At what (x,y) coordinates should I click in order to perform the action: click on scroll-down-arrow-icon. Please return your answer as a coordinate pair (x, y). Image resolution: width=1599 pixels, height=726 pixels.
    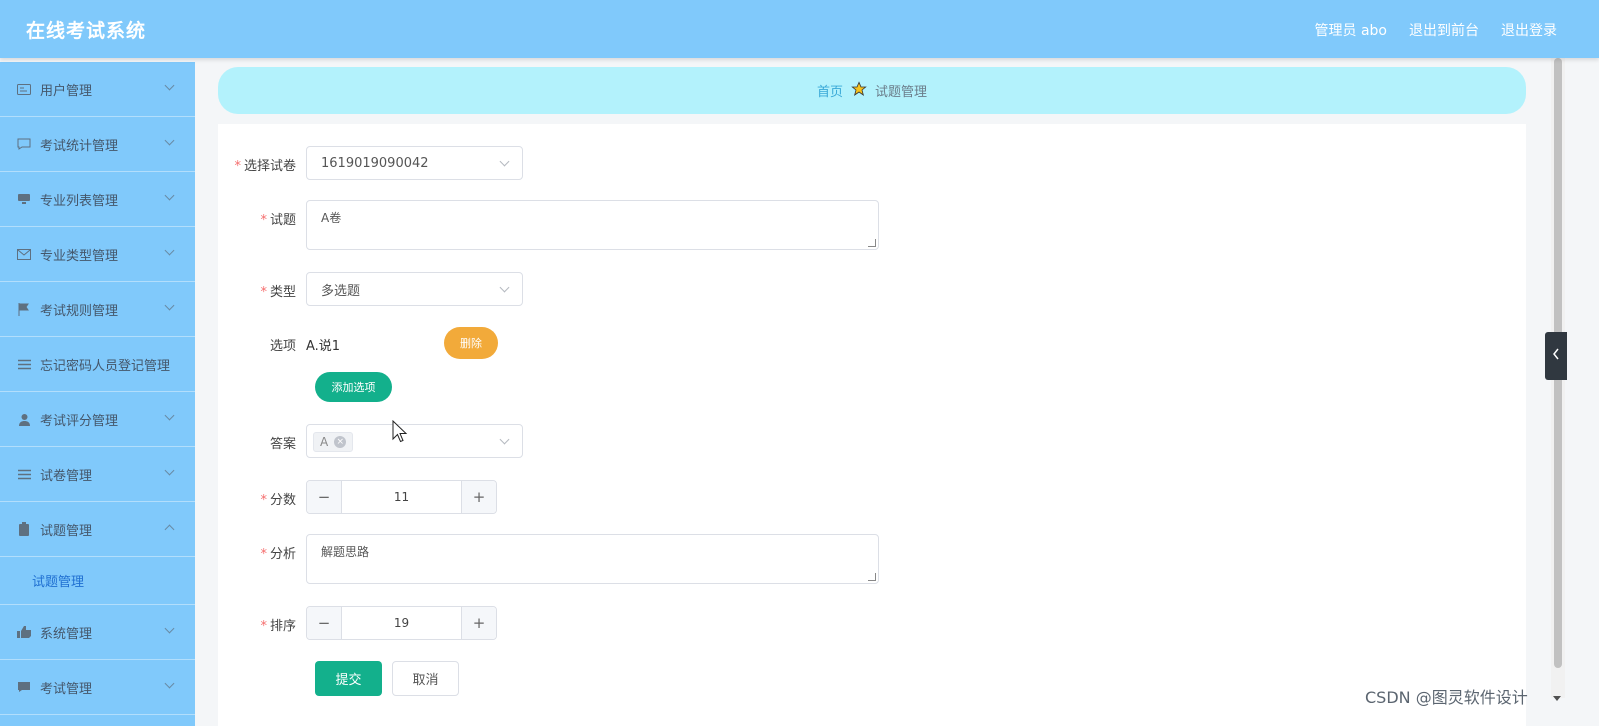
    Looking at the image, I should click on (1557, 698).